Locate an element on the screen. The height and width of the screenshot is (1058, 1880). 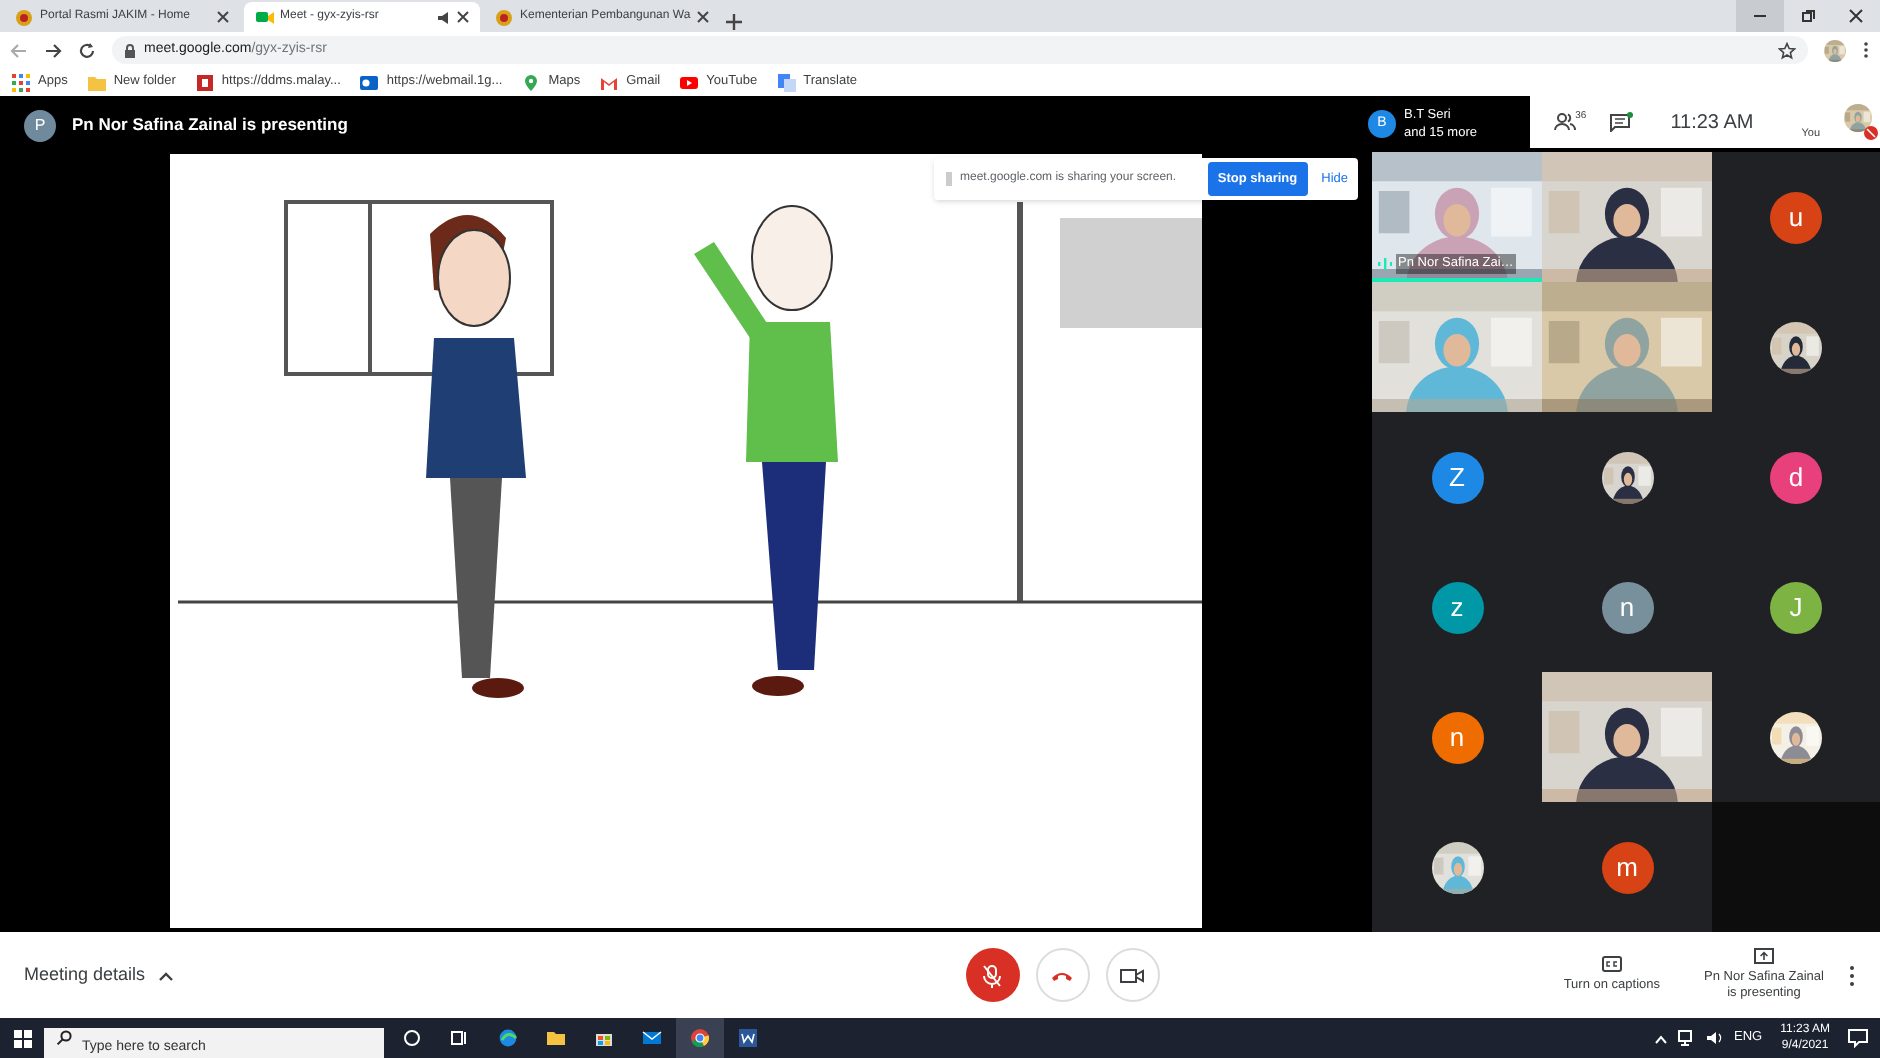
participant-avatar: u is located at coordinates (1796, 217).